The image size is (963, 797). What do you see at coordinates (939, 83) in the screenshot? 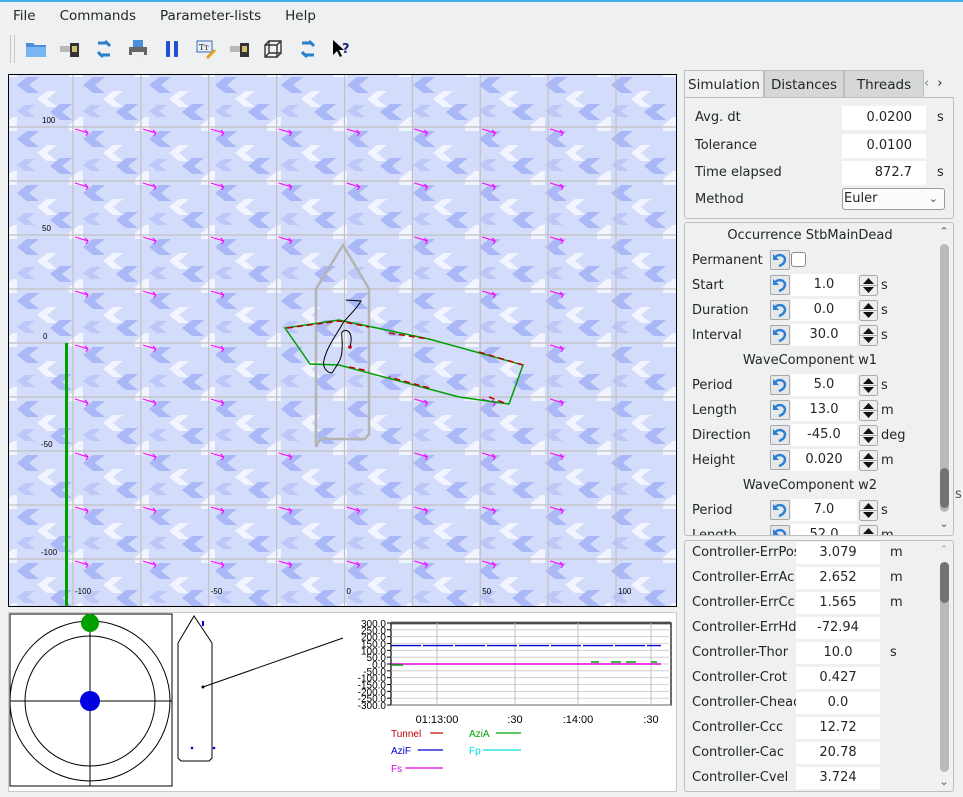
I see `tab-scroll-right-icon: ›` at bounding box center [939, 83].